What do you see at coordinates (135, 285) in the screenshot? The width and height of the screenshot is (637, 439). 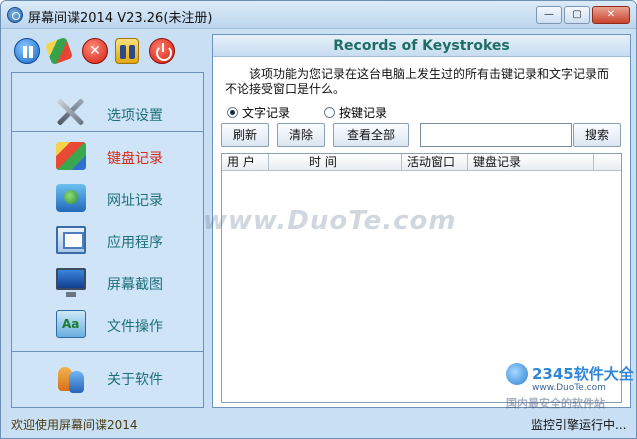 I see `sidebar-item-label: 屏幕截图` at bounding box center [135, 285].